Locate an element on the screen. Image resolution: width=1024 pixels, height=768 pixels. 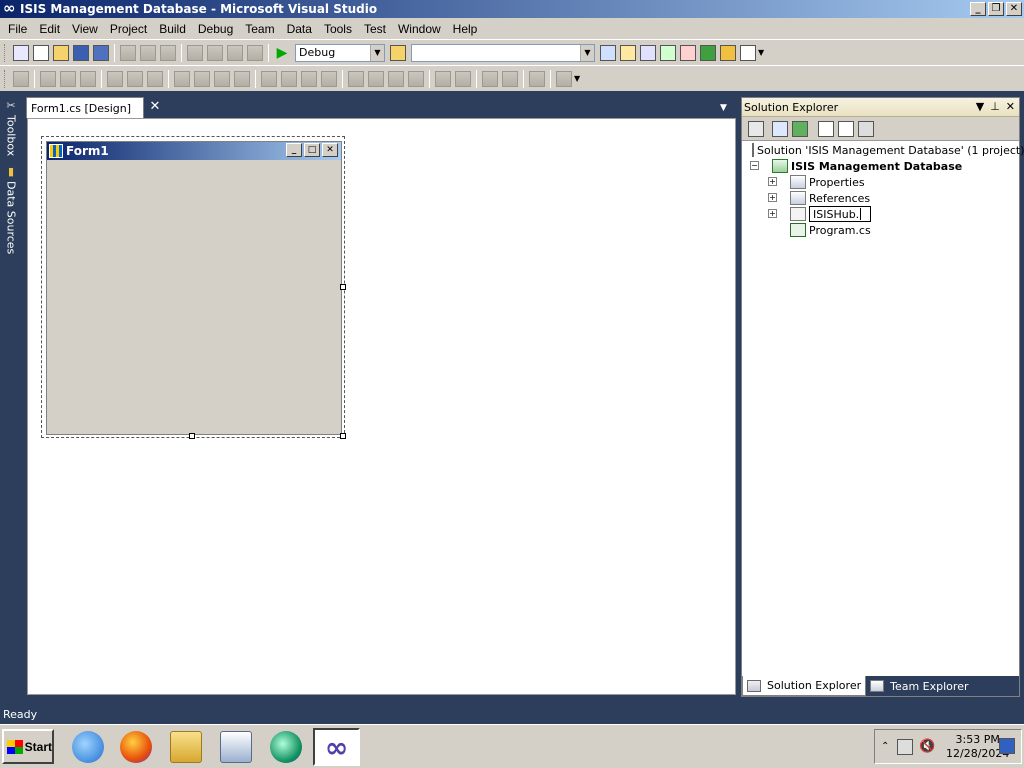
form1-window: Form1 _ □ ✕ is located at coordinates (194, 288).